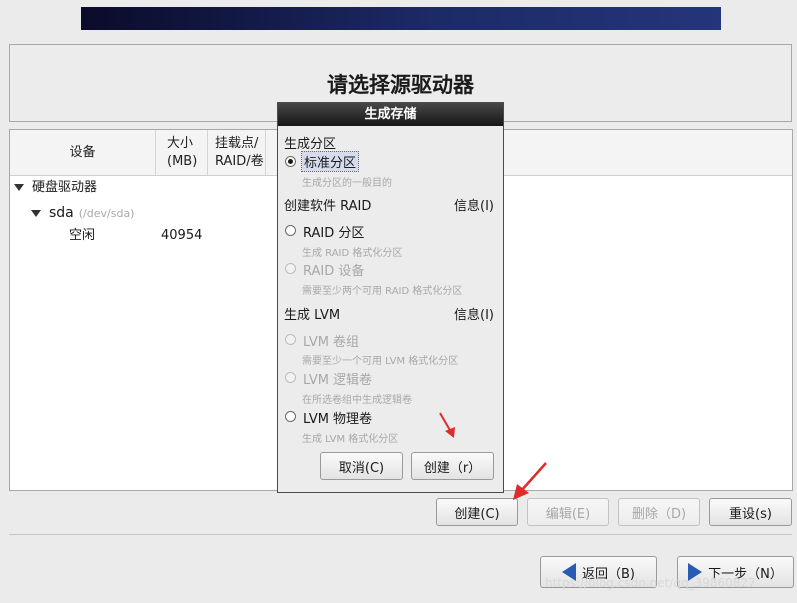 The image size is (797, 603). What do you see at coordinates (61, 213) in the screenshot?
I see `tree-label-sda: sda` at bounding box center [61, 213].